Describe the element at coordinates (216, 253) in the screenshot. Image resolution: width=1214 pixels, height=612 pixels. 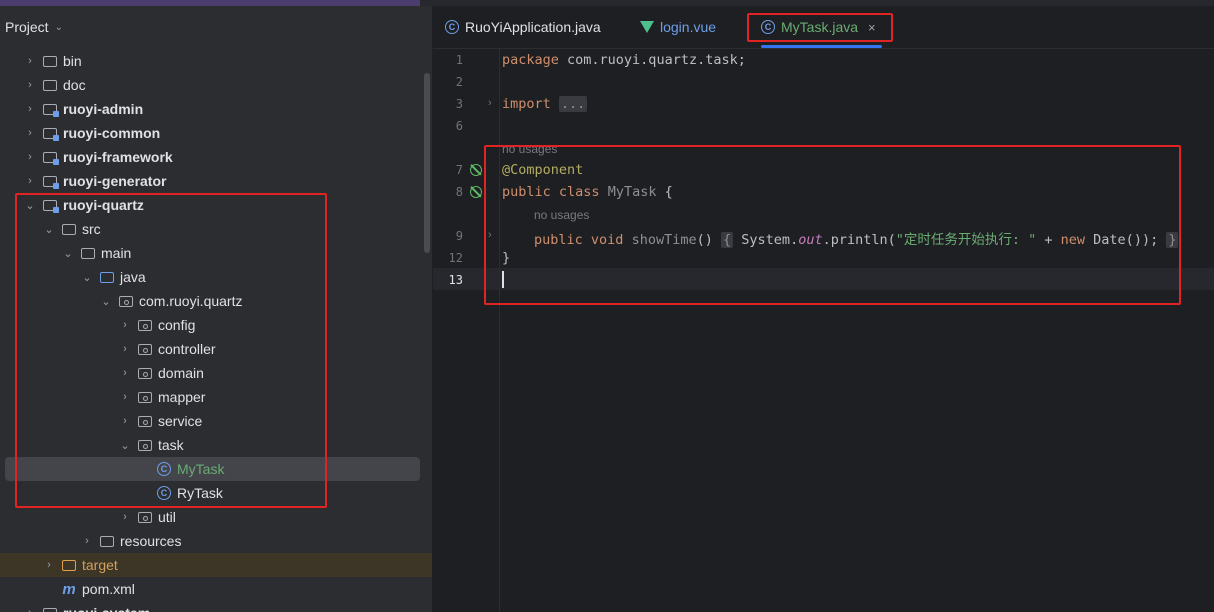
I see `tree-item-main: ⌄ main` at that location.